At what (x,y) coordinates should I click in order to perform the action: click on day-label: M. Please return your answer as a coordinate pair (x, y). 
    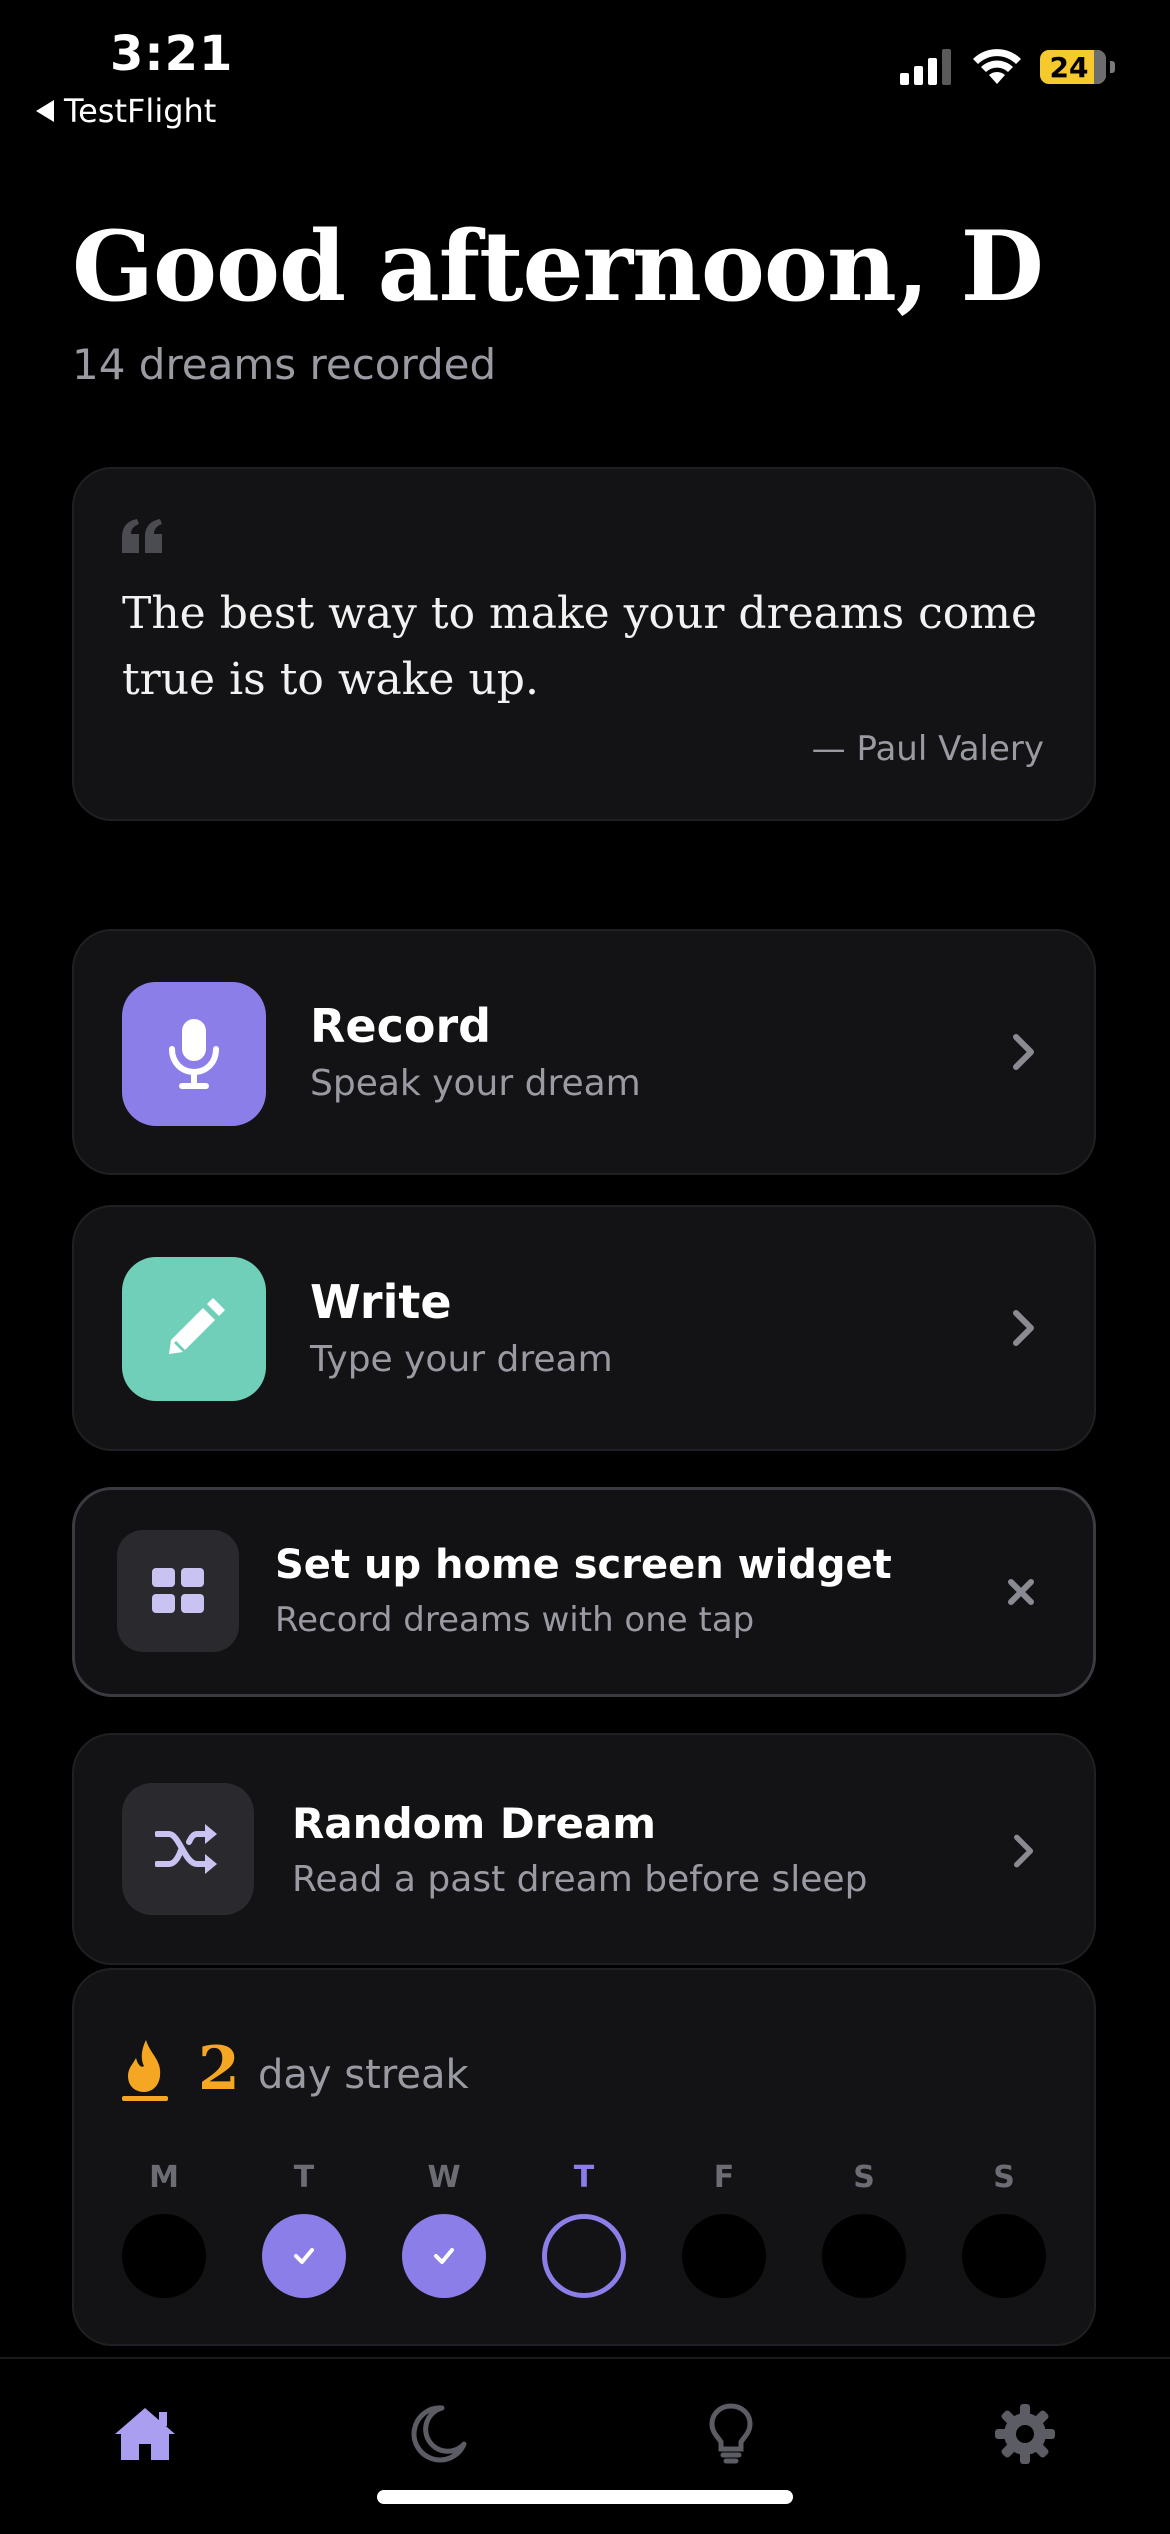
    Looking at the image, I should click on (164, 2177).